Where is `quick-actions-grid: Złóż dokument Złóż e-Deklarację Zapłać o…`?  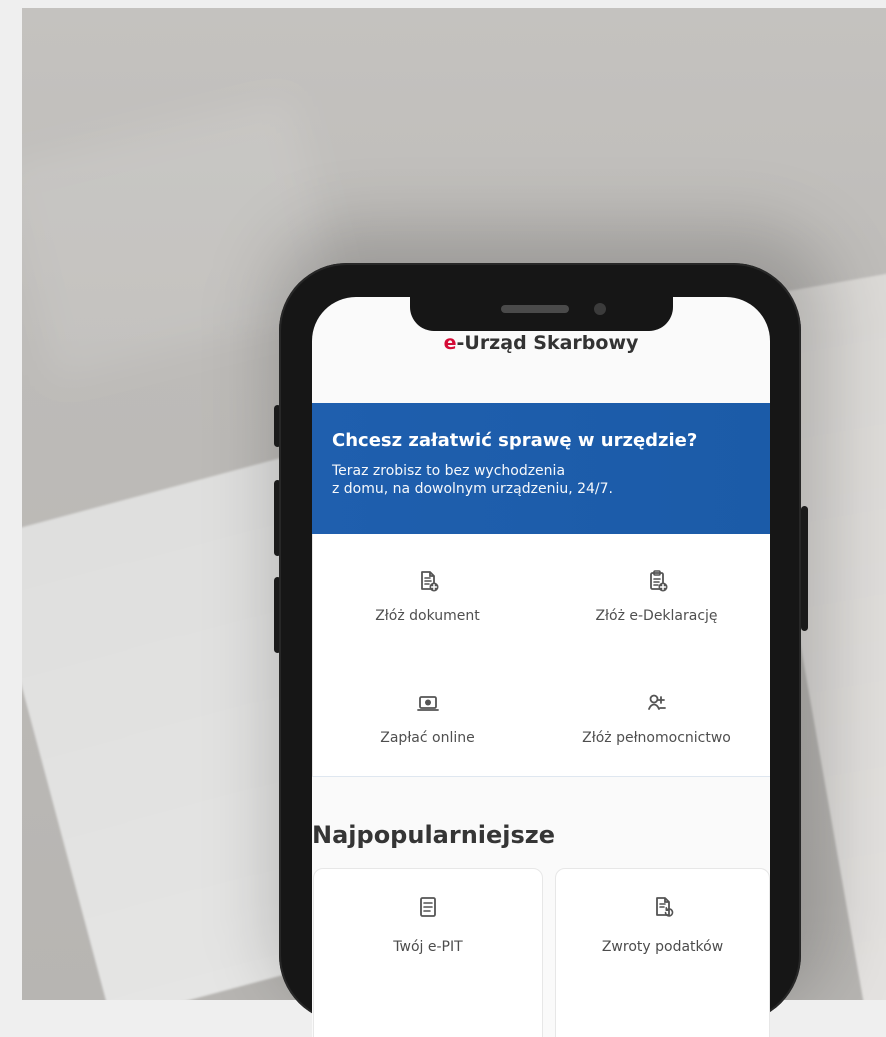 quick-actions-grid: Złóż dokument Złóż e-Deklarację Zapłać o… is located at coordinates (541, 655).